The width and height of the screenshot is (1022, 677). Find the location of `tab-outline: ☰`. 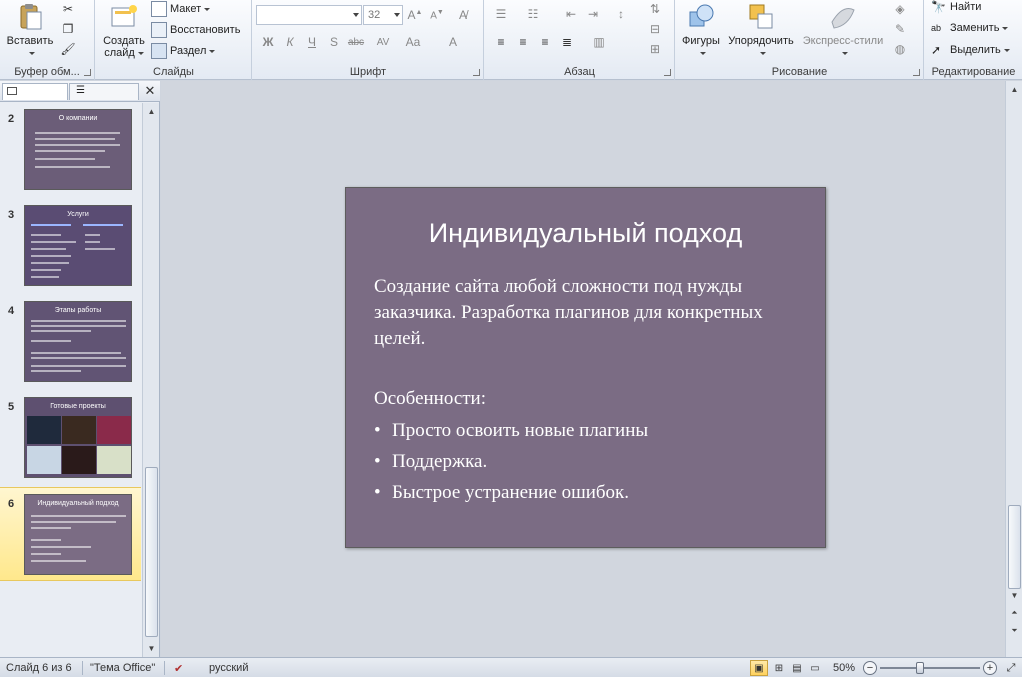

tab-outline: ☰ is located at coordinates (104, 91).